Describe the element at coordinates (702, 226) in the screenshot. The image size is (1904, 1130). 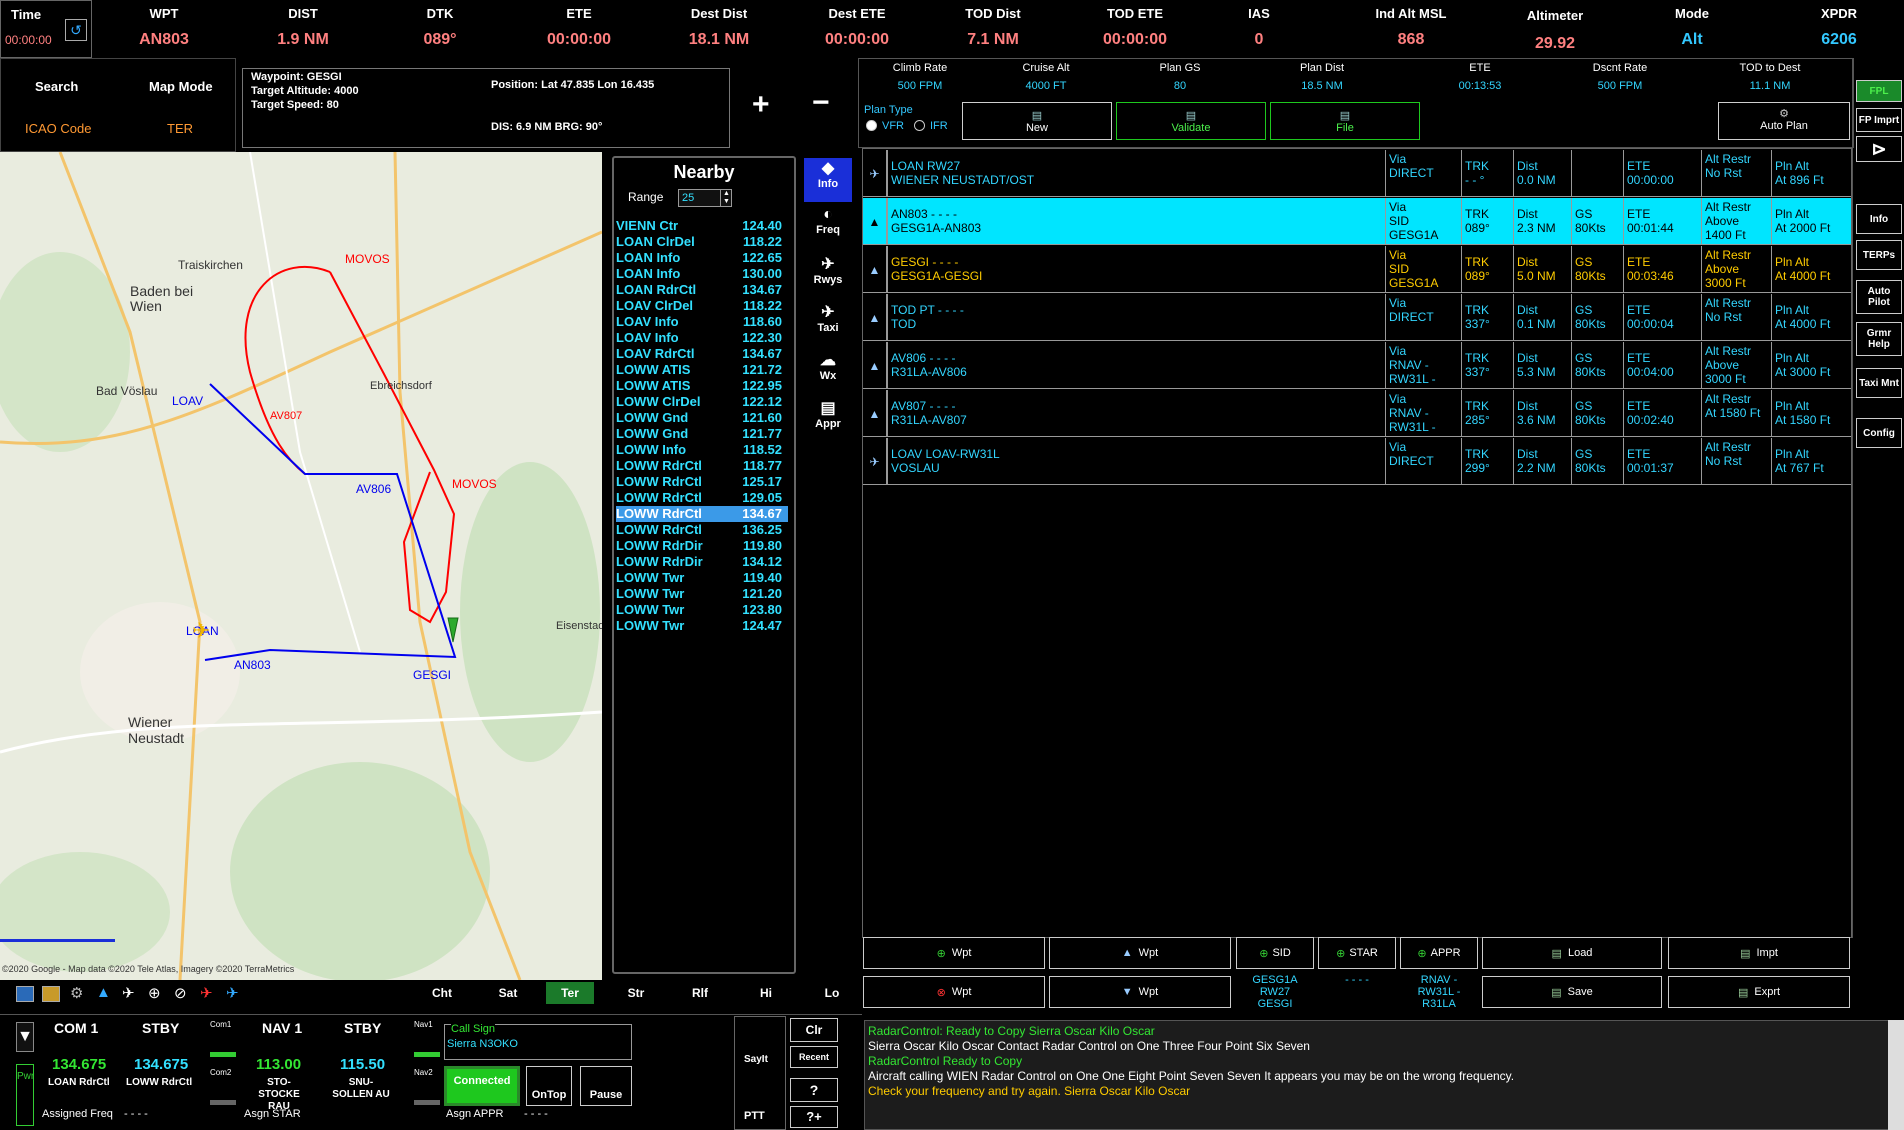
I see `nearby-item: VIENN Ctr 124.40` at that location.